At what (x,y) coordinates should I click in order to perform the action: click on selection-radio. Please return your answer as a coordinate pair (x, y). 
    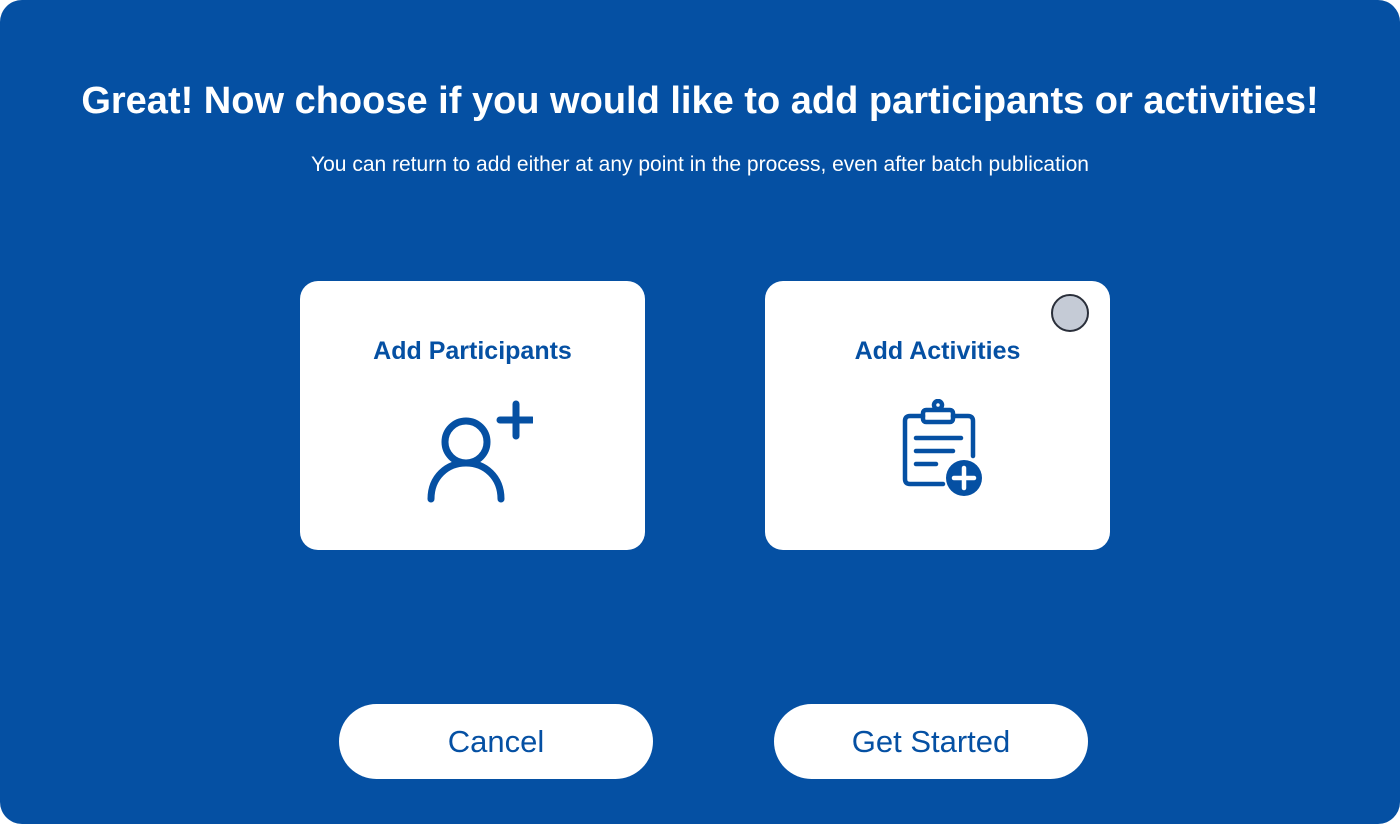
    Looking at the image, I should click on (1070, 313).